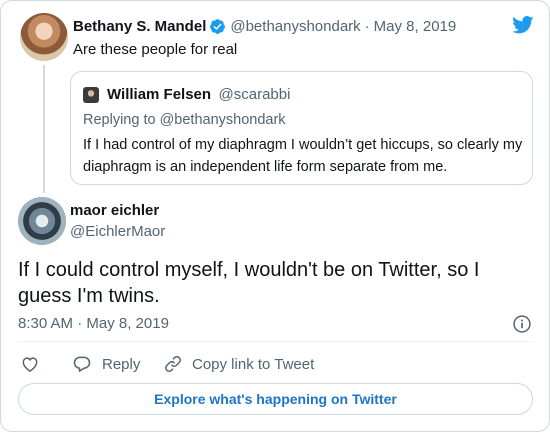  Describe the element at coordinates (82, 364) in the screenshot. I see `reply-icon` at that location.